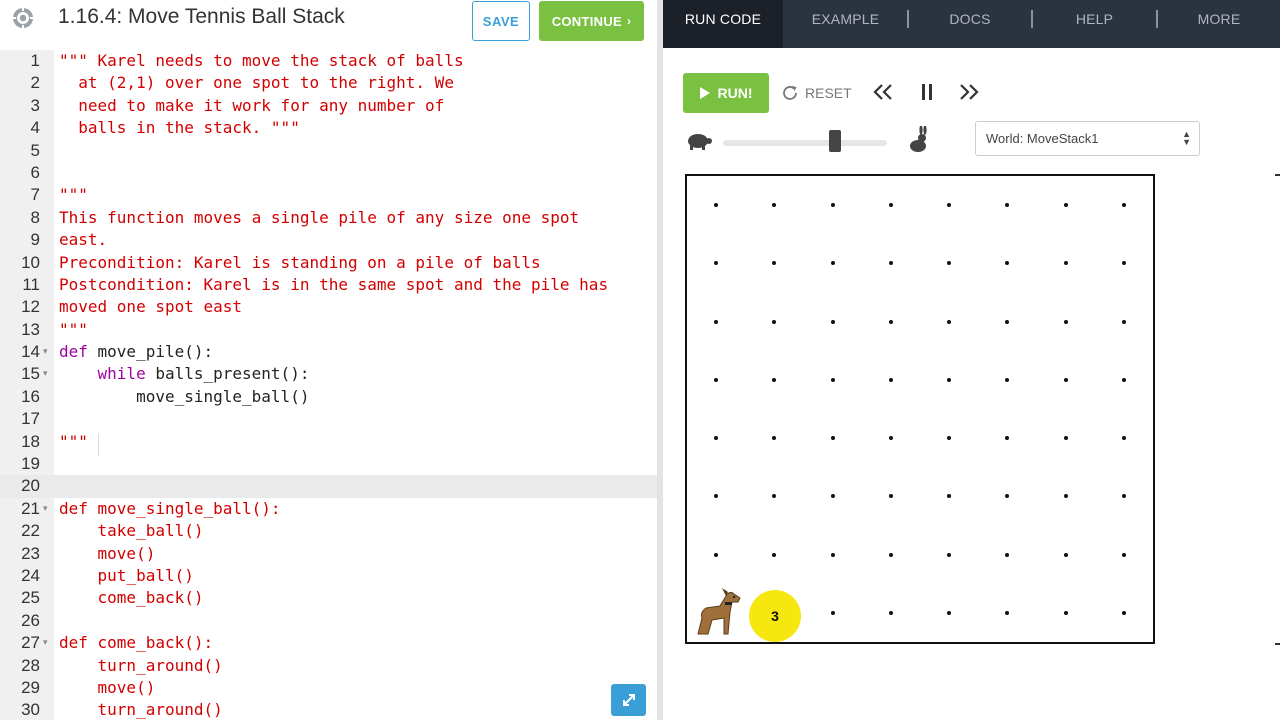  I want to click on step-forward-button, so click(969, 92).